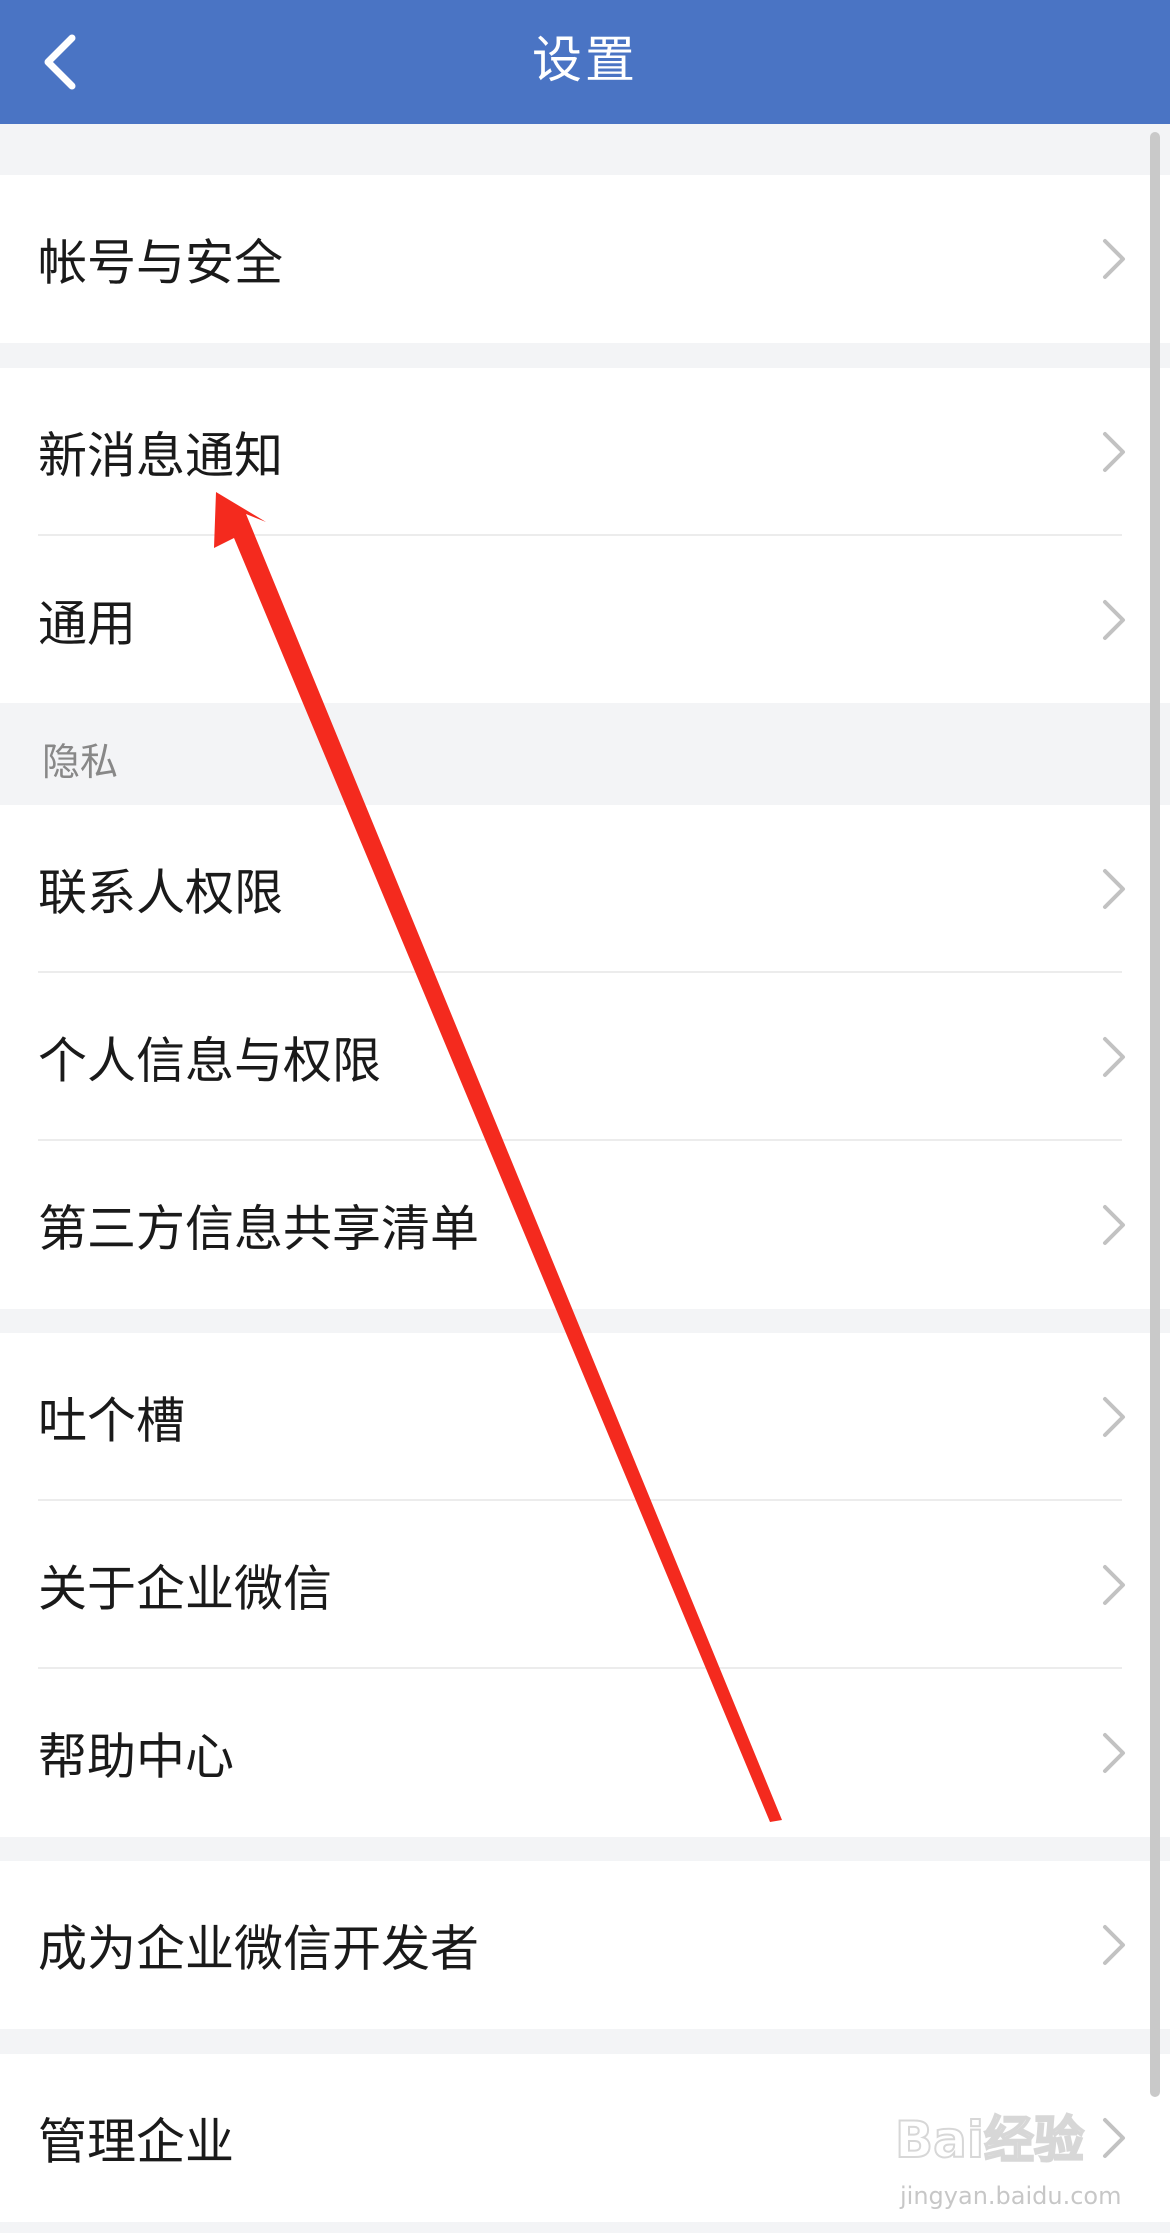 The width and height of the screenshot is (1170, 2233). I want to click on watermark-url: jingyan.baidu.com, so click(1011, 2196).